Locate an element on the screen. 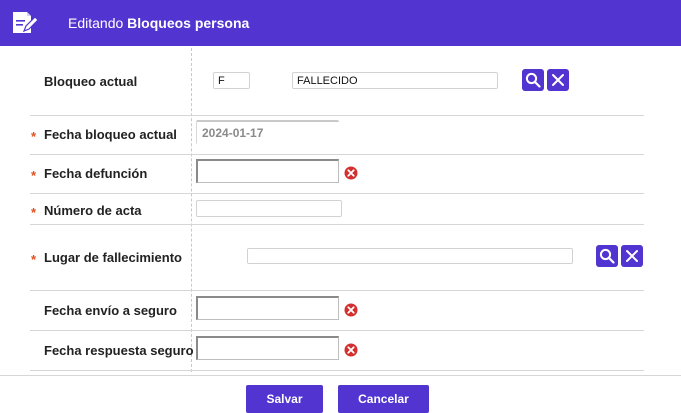  fecha-respuesta-seguro-field is located at coordinates (267, 348).